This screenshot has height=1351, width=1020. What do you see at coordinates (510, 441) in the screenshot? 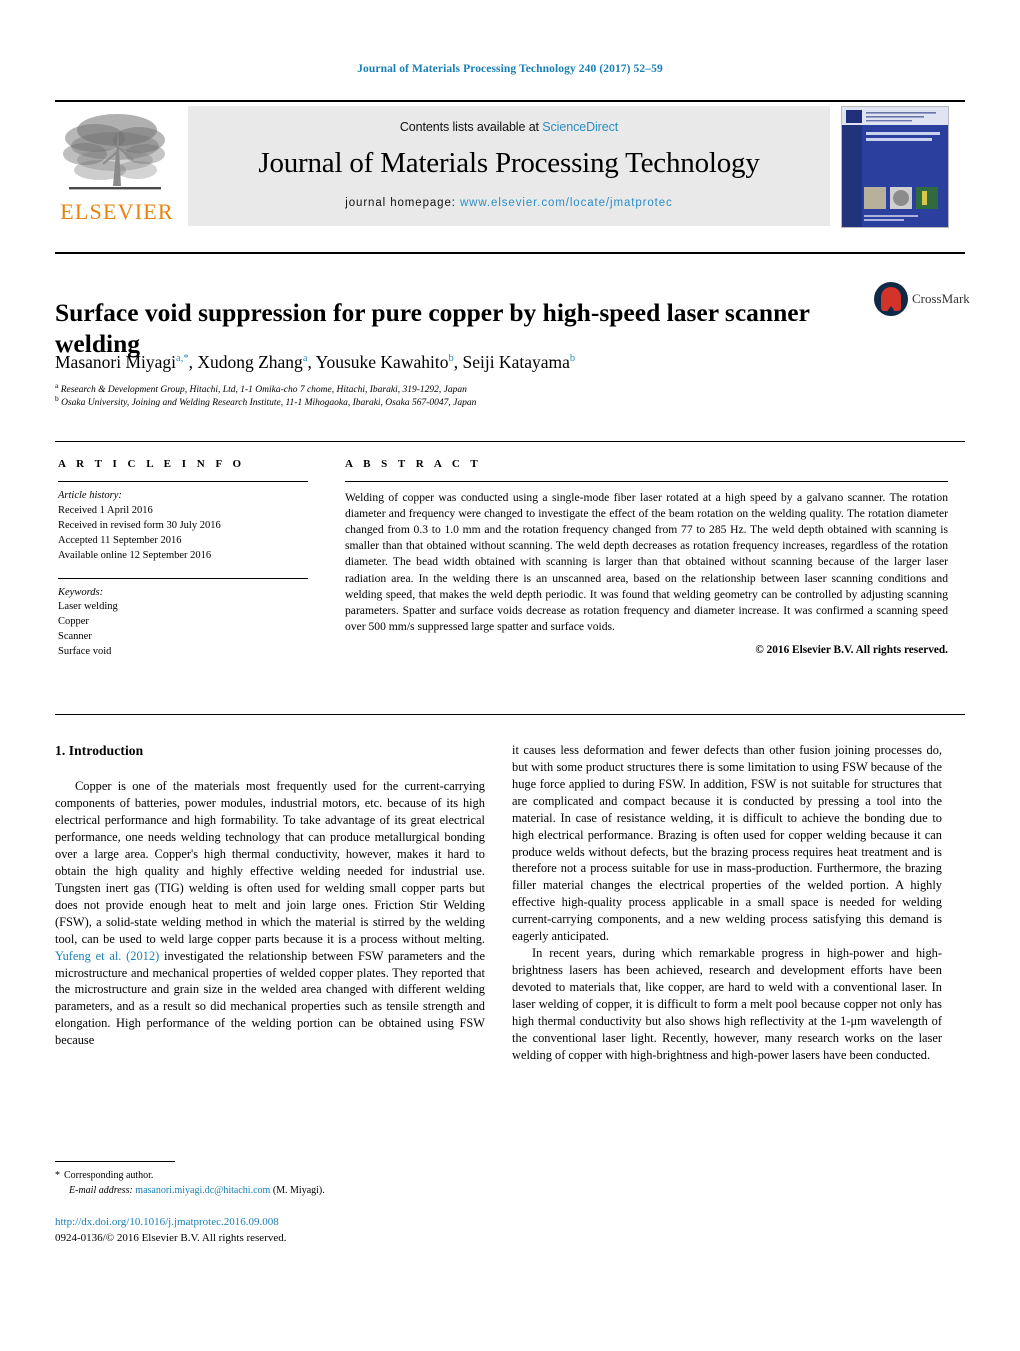
I see `info-separator-rule` at bounding box center [510, 441].